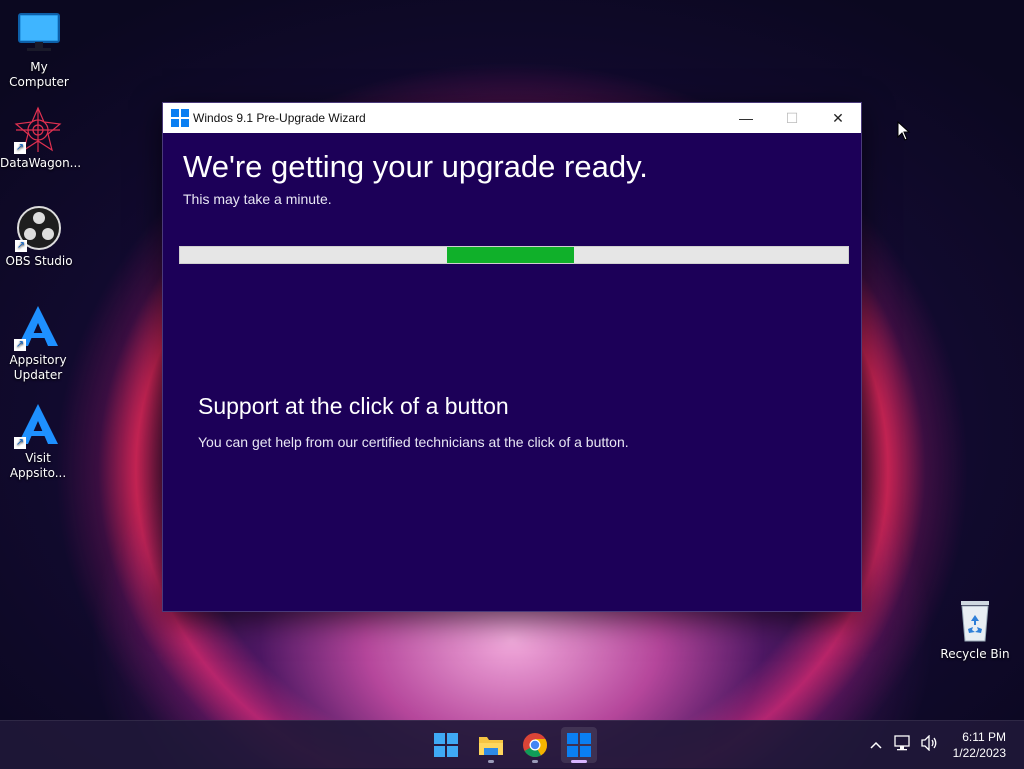  Describe the element at coordinates (979, 753) in the screenshot. I see `clock-date: 1/22/2023` at that location.